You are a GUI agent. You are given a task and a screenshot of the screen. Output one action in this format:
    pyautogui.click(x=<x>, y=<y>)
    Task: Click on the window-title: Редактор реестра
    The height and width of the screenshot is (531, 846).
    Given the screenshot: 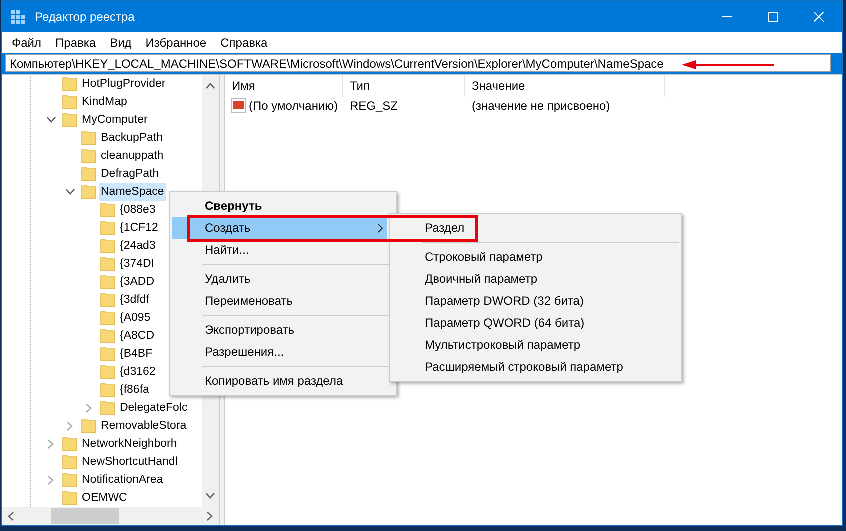 What is the action you would take?
    pyautogui.click(x=85, y=17)
    